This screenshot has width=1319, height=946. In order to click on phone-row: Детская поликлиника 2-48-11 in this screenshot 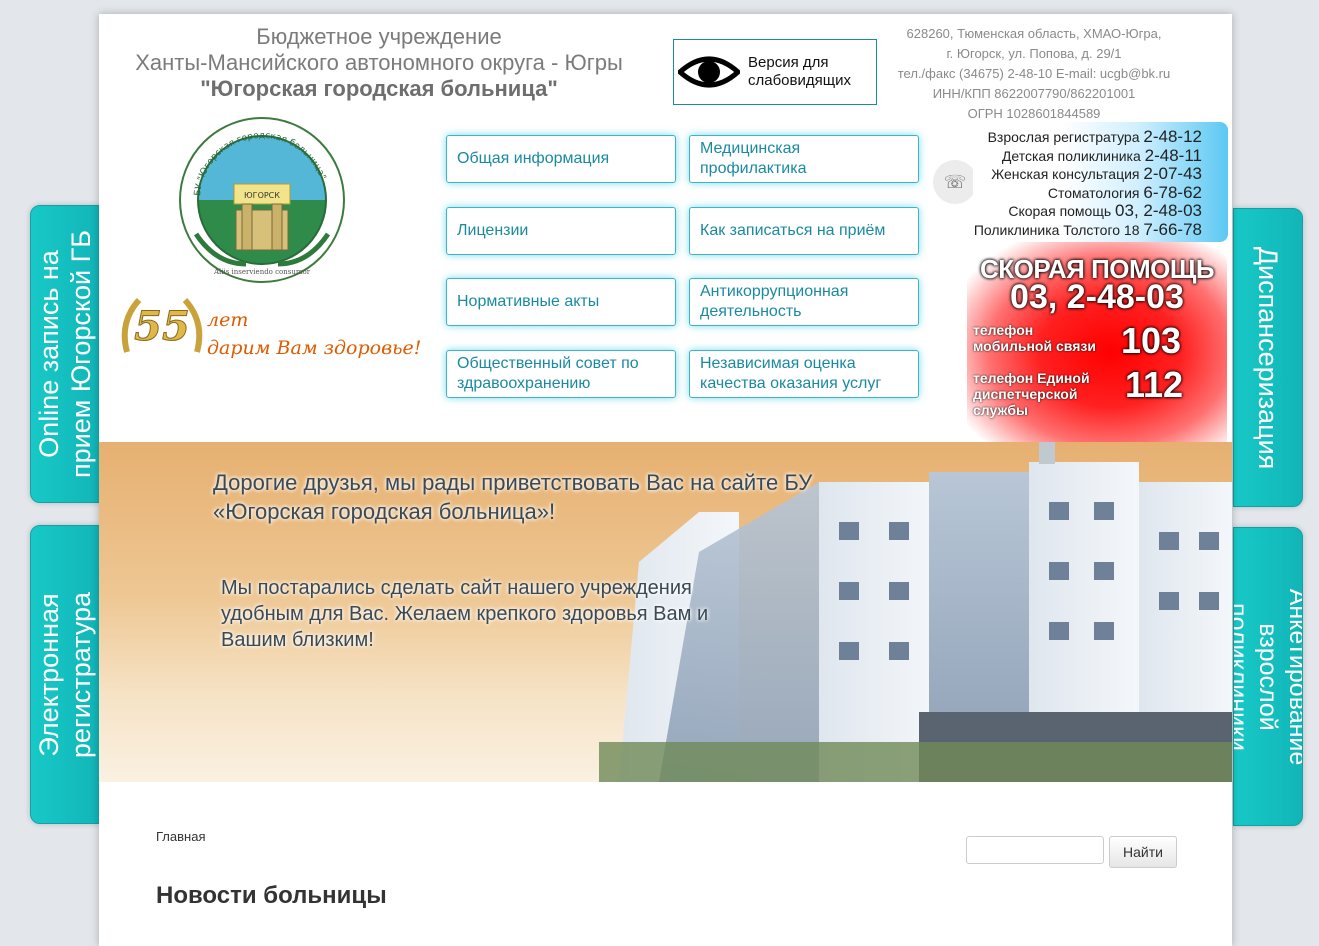, I will do `click(1101, 155)`.